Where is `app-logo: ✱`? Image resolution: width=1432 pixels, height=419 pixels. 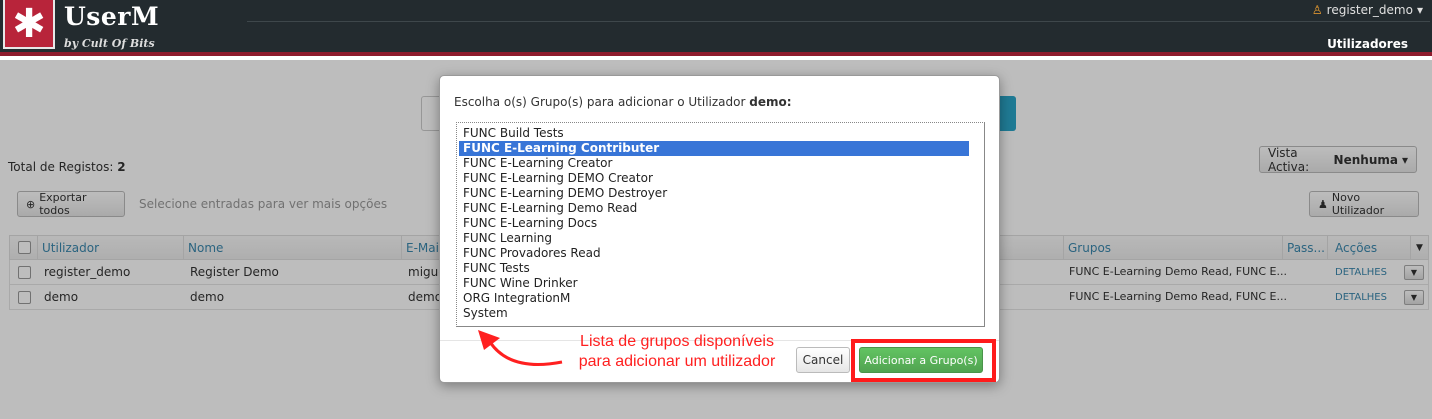
app-logo: ✱ is located at coordinates (29, 24).